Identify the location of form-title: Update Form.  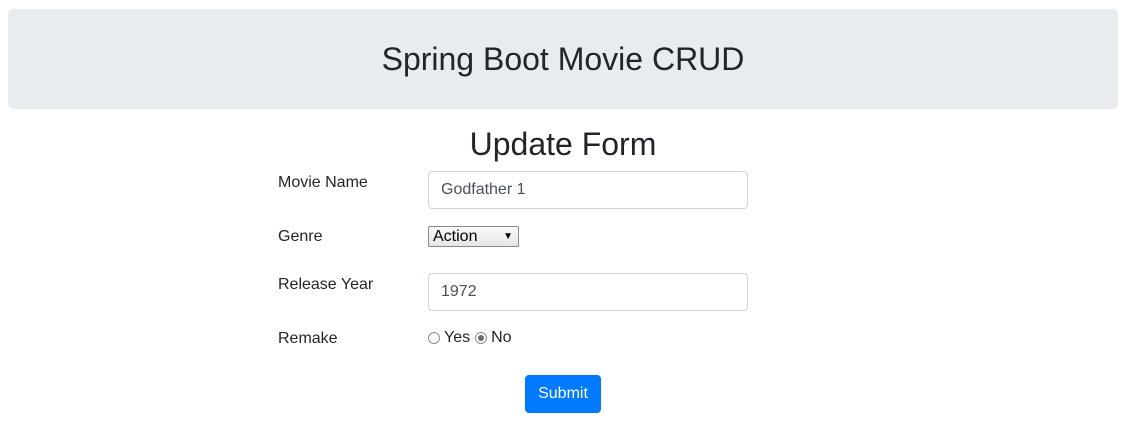
(563, 144).